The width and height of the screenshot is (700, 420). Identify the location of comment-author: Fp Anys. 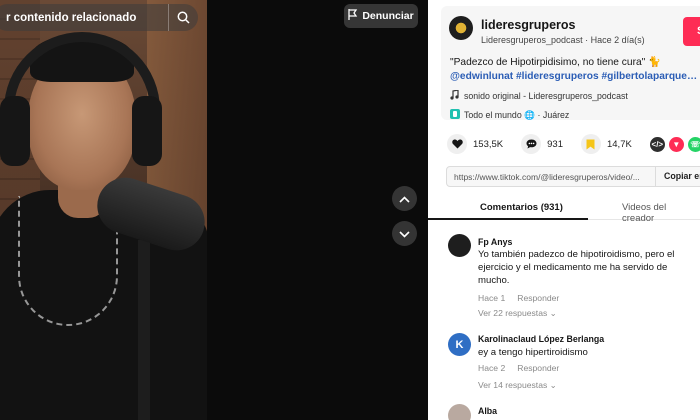
(495, 242).